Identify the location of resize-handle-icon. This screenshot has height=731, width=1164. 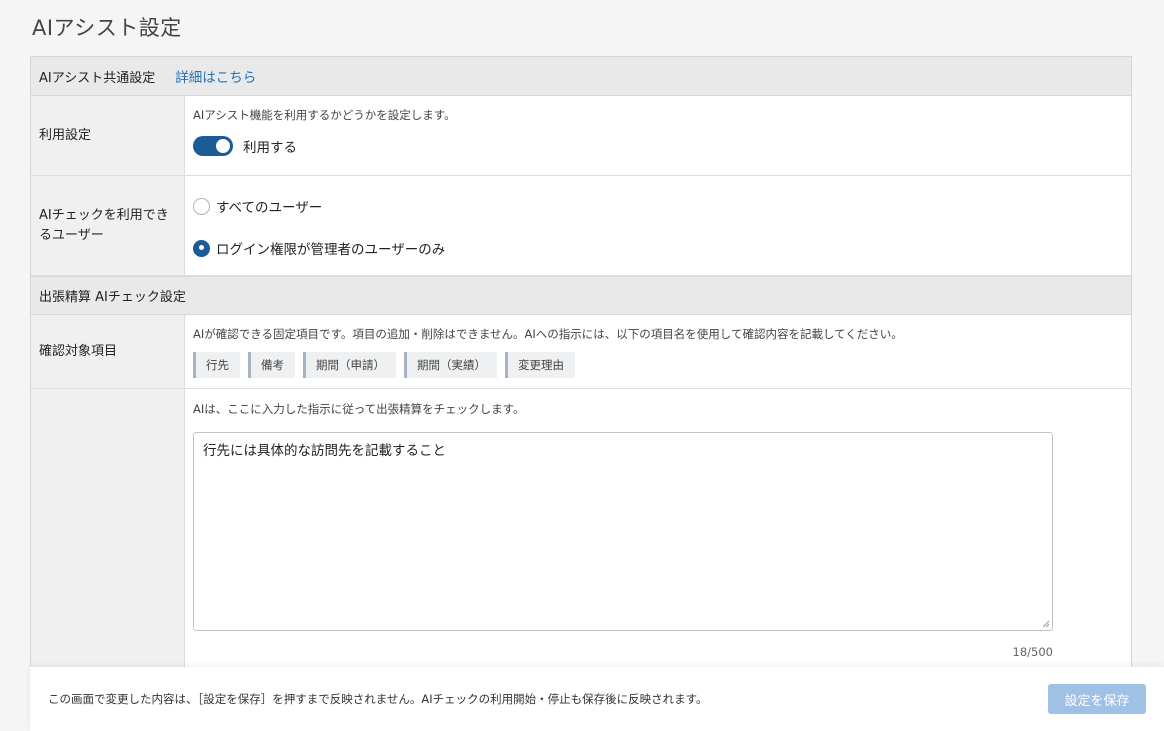
(1046, 624).